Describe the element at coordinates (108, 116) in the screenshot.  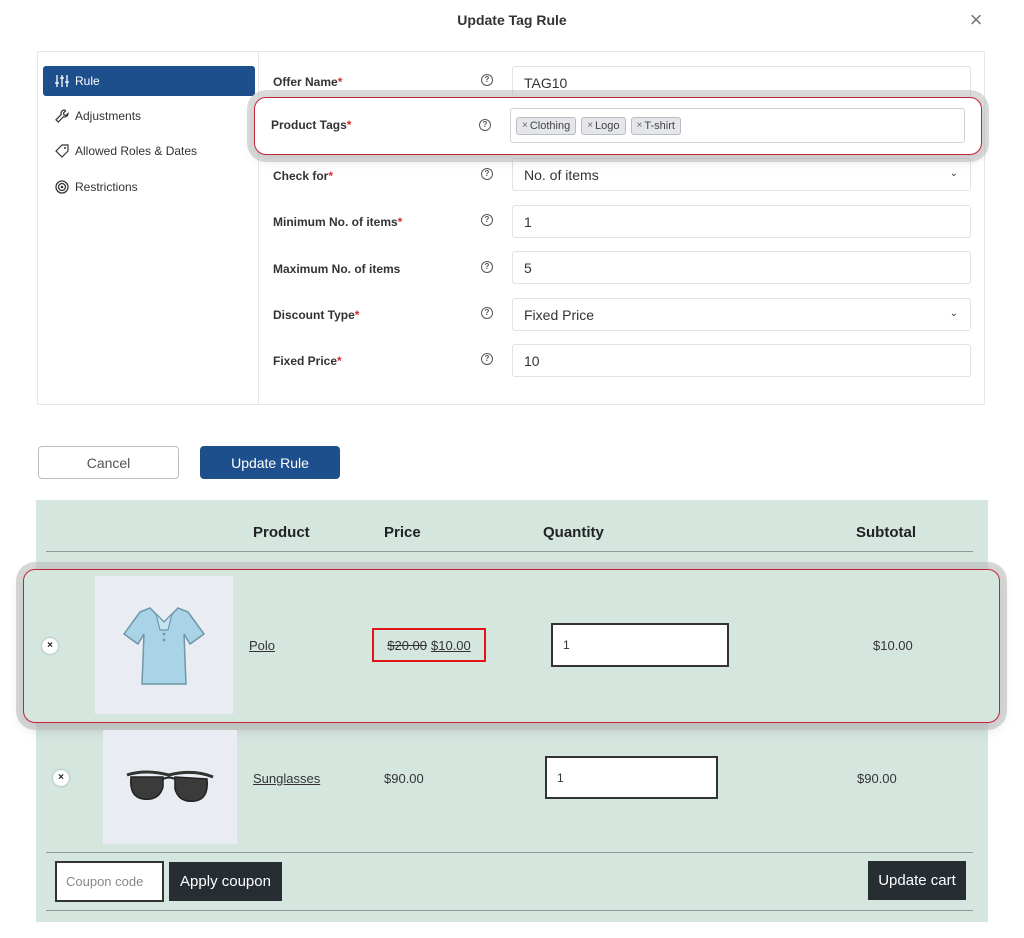
I see `sidebar-item-label: Adjustments` at that location.